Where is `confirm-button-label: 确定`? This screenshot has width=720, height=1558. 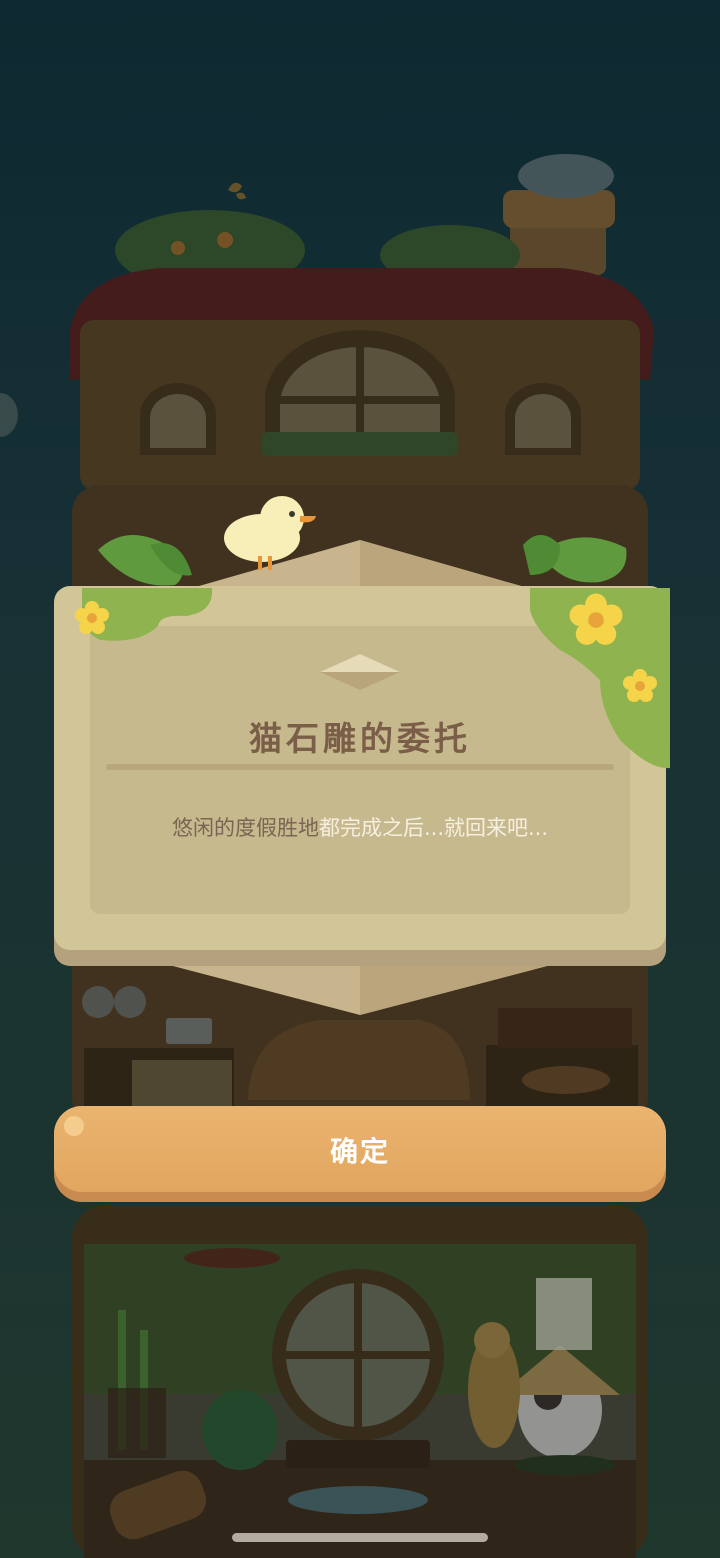 confirm-button-label: 确定 is located at coordinates (359, 1151).